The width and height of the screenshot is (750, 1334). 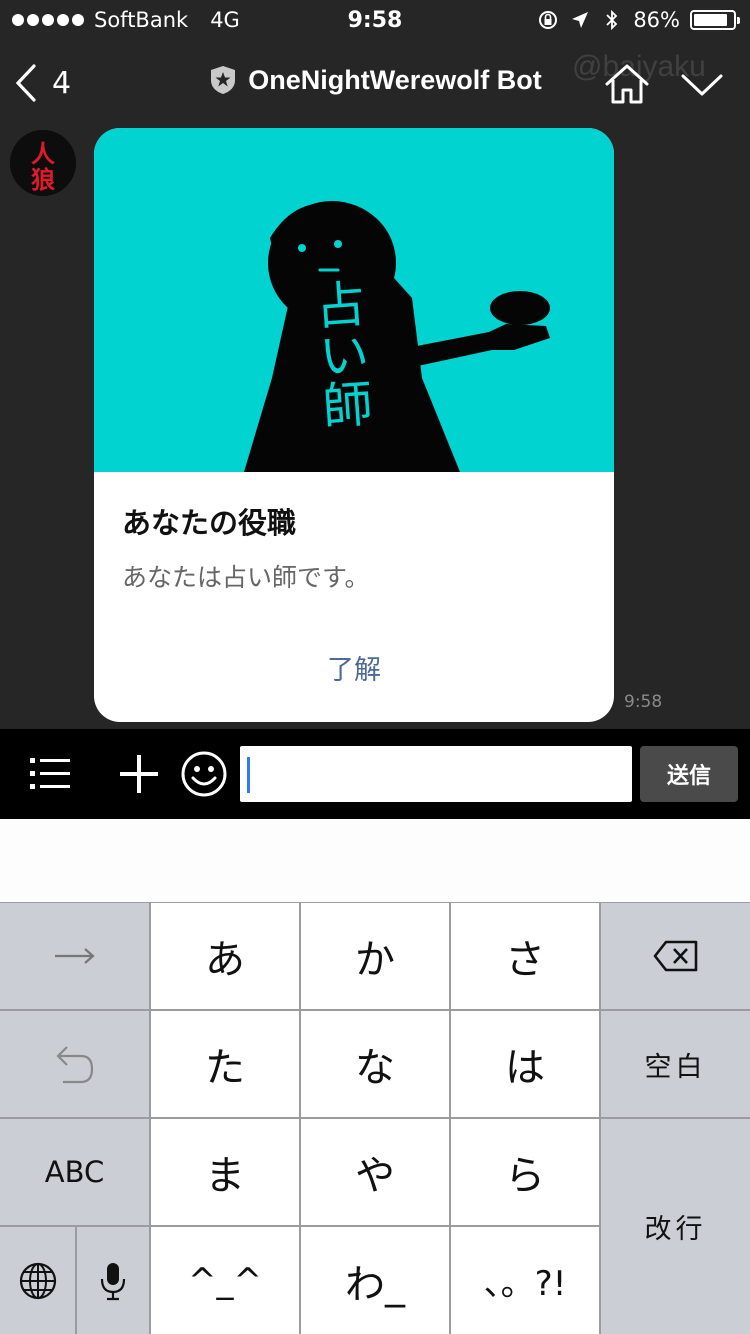 What do you see at coordinates (204, 774) in the screenshot?
I see `emoji-icon` at bounding box center [204, 774].